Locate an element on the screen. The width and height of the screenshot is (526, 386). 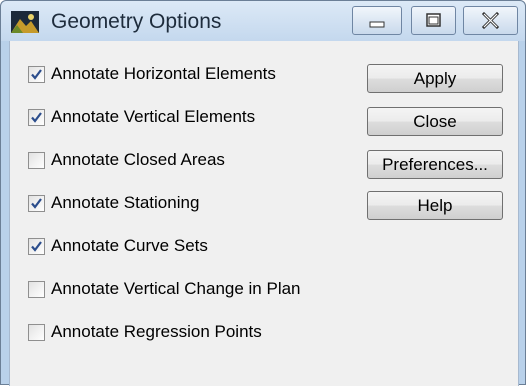
close-button: Close is located at coordinates (435, 121).